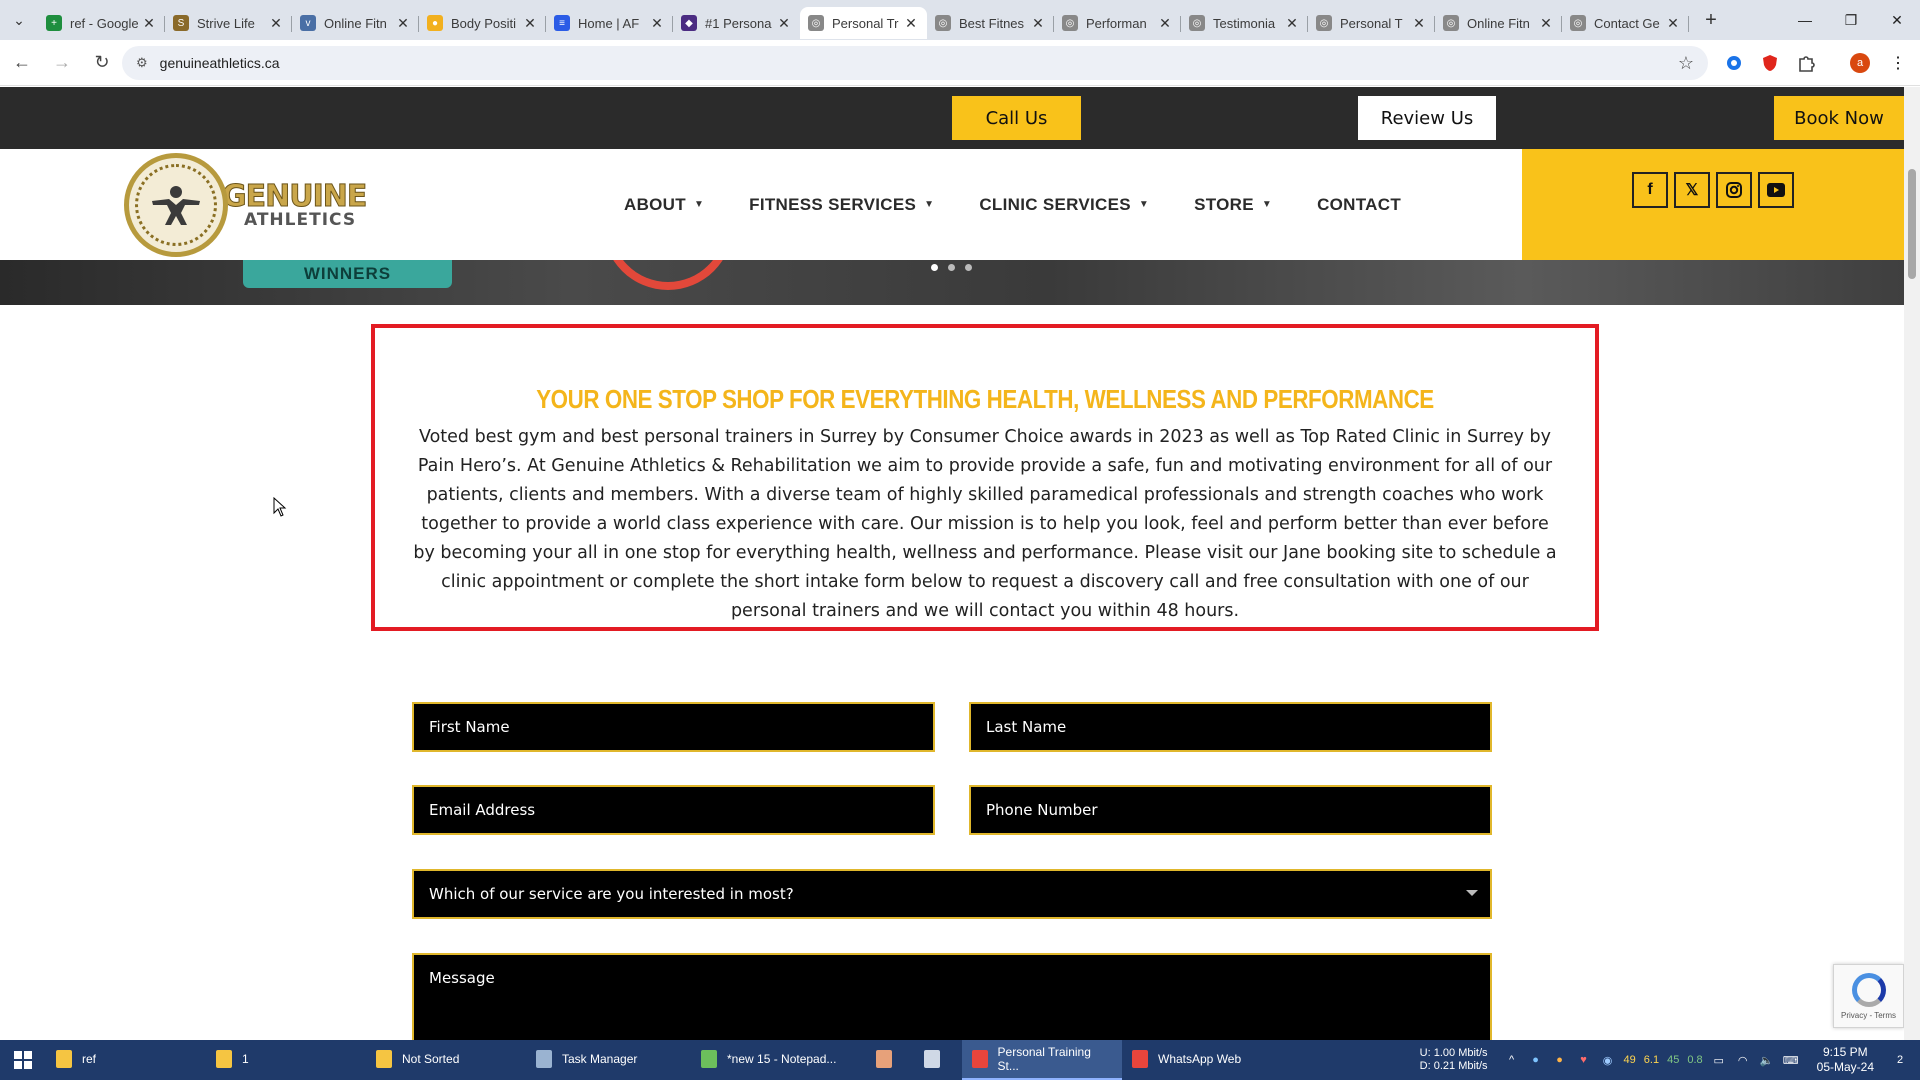 This screenshot has height=1080, width=1920. What do you see at coordinates (1898, 63) in the screenshot?
I see `browser-menu-icon: ⋮` at bounding box center [1898, 63].